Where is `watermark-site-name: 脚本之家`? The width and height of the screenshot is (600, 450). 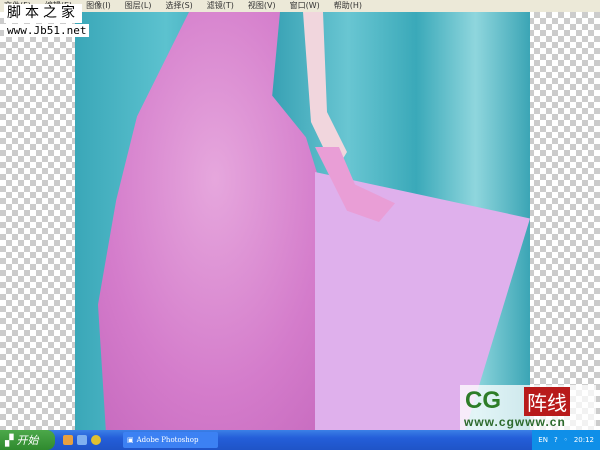
watermark-site-name: 脚本之家 is located at coordinates (43, 13).